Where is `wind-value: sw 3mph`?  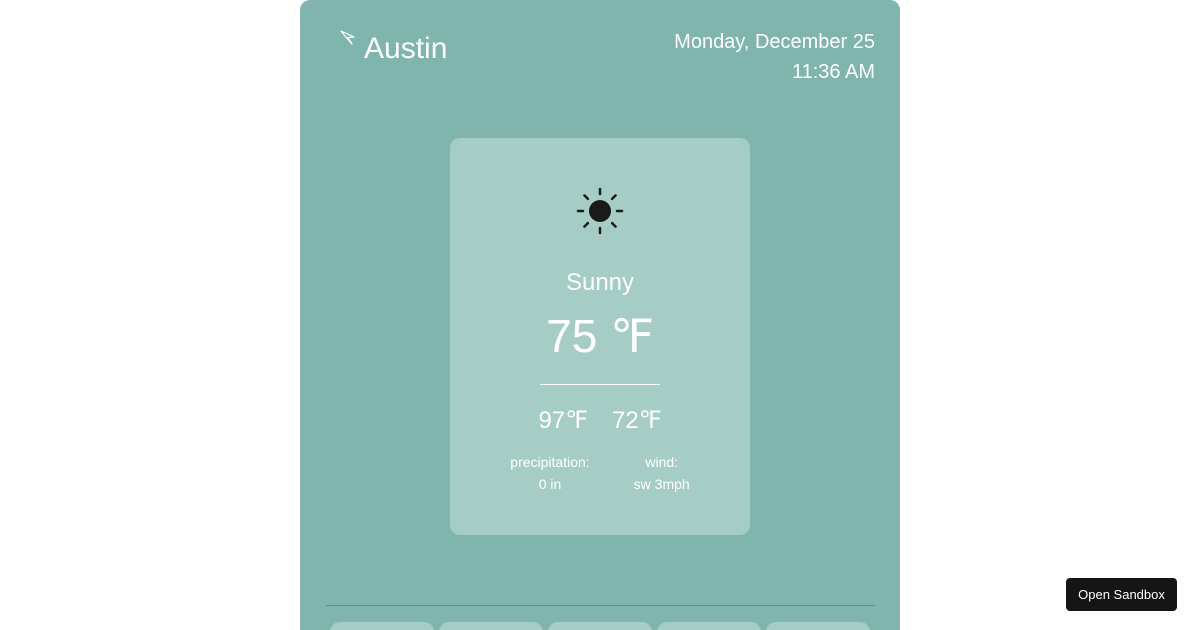 wind-value: sw 3mph is located at coordinates (661, 484).